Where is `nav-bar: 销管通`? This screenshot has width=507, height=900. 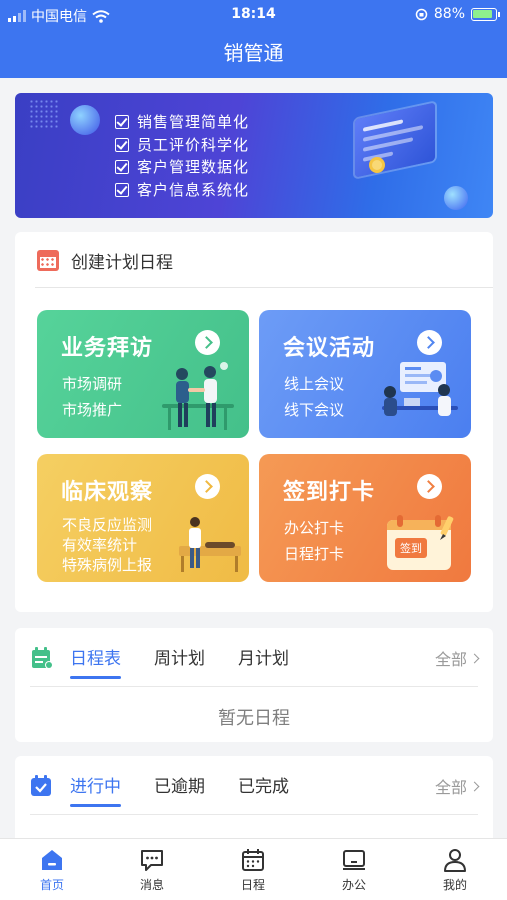
nav-bar: 销管通 is located at coordinates (253, 54).